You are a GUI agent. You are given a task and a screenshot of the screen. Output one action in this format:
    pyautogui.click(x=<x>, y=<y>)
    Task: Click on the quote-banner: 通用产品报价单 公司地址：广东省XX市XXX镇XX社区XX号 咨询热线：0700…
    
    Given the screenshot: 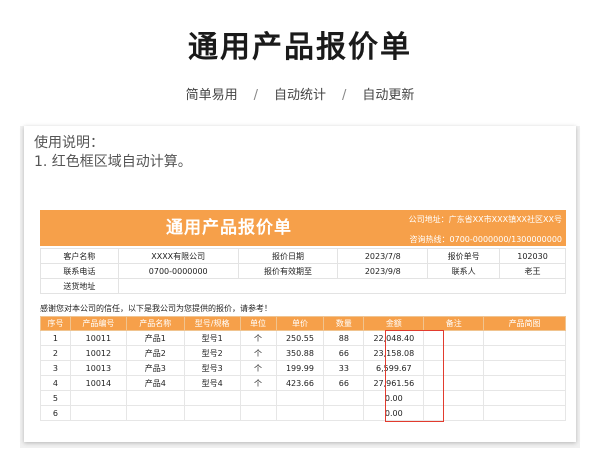 What is the action you would take?
    pyautogui.click(x=303, y=228)
    